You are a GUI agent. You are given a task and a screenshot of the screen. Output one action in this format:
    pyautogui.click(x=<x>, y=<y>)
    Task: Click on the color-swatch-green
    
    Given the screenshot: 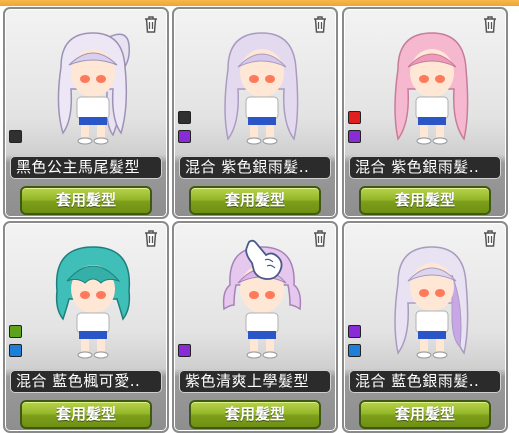 What is the action you would take?
    pyautogui.click(x=15, y=331)
    